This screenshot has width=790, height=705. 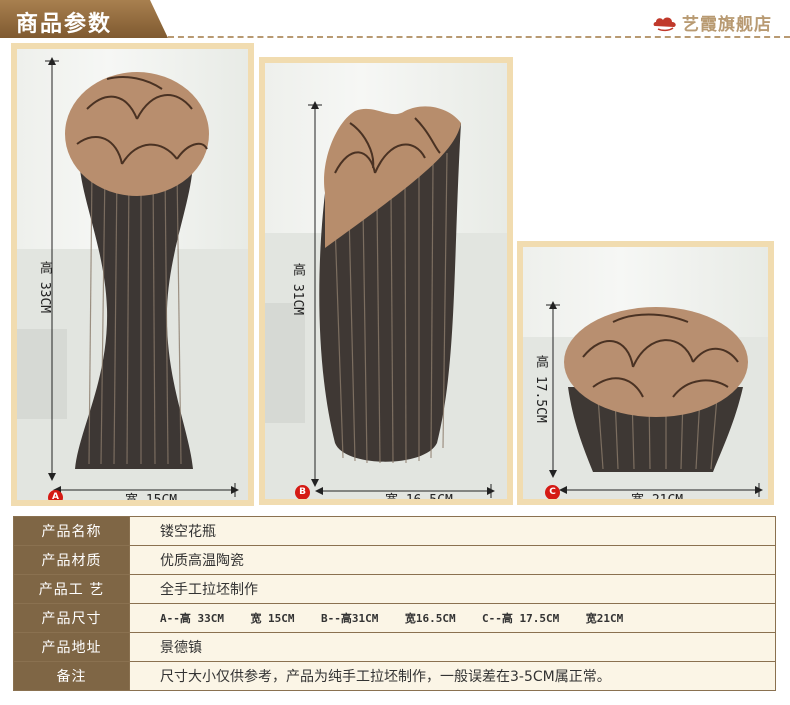 I want to click on section-title: 商品参数, so click(x=64, y=24).